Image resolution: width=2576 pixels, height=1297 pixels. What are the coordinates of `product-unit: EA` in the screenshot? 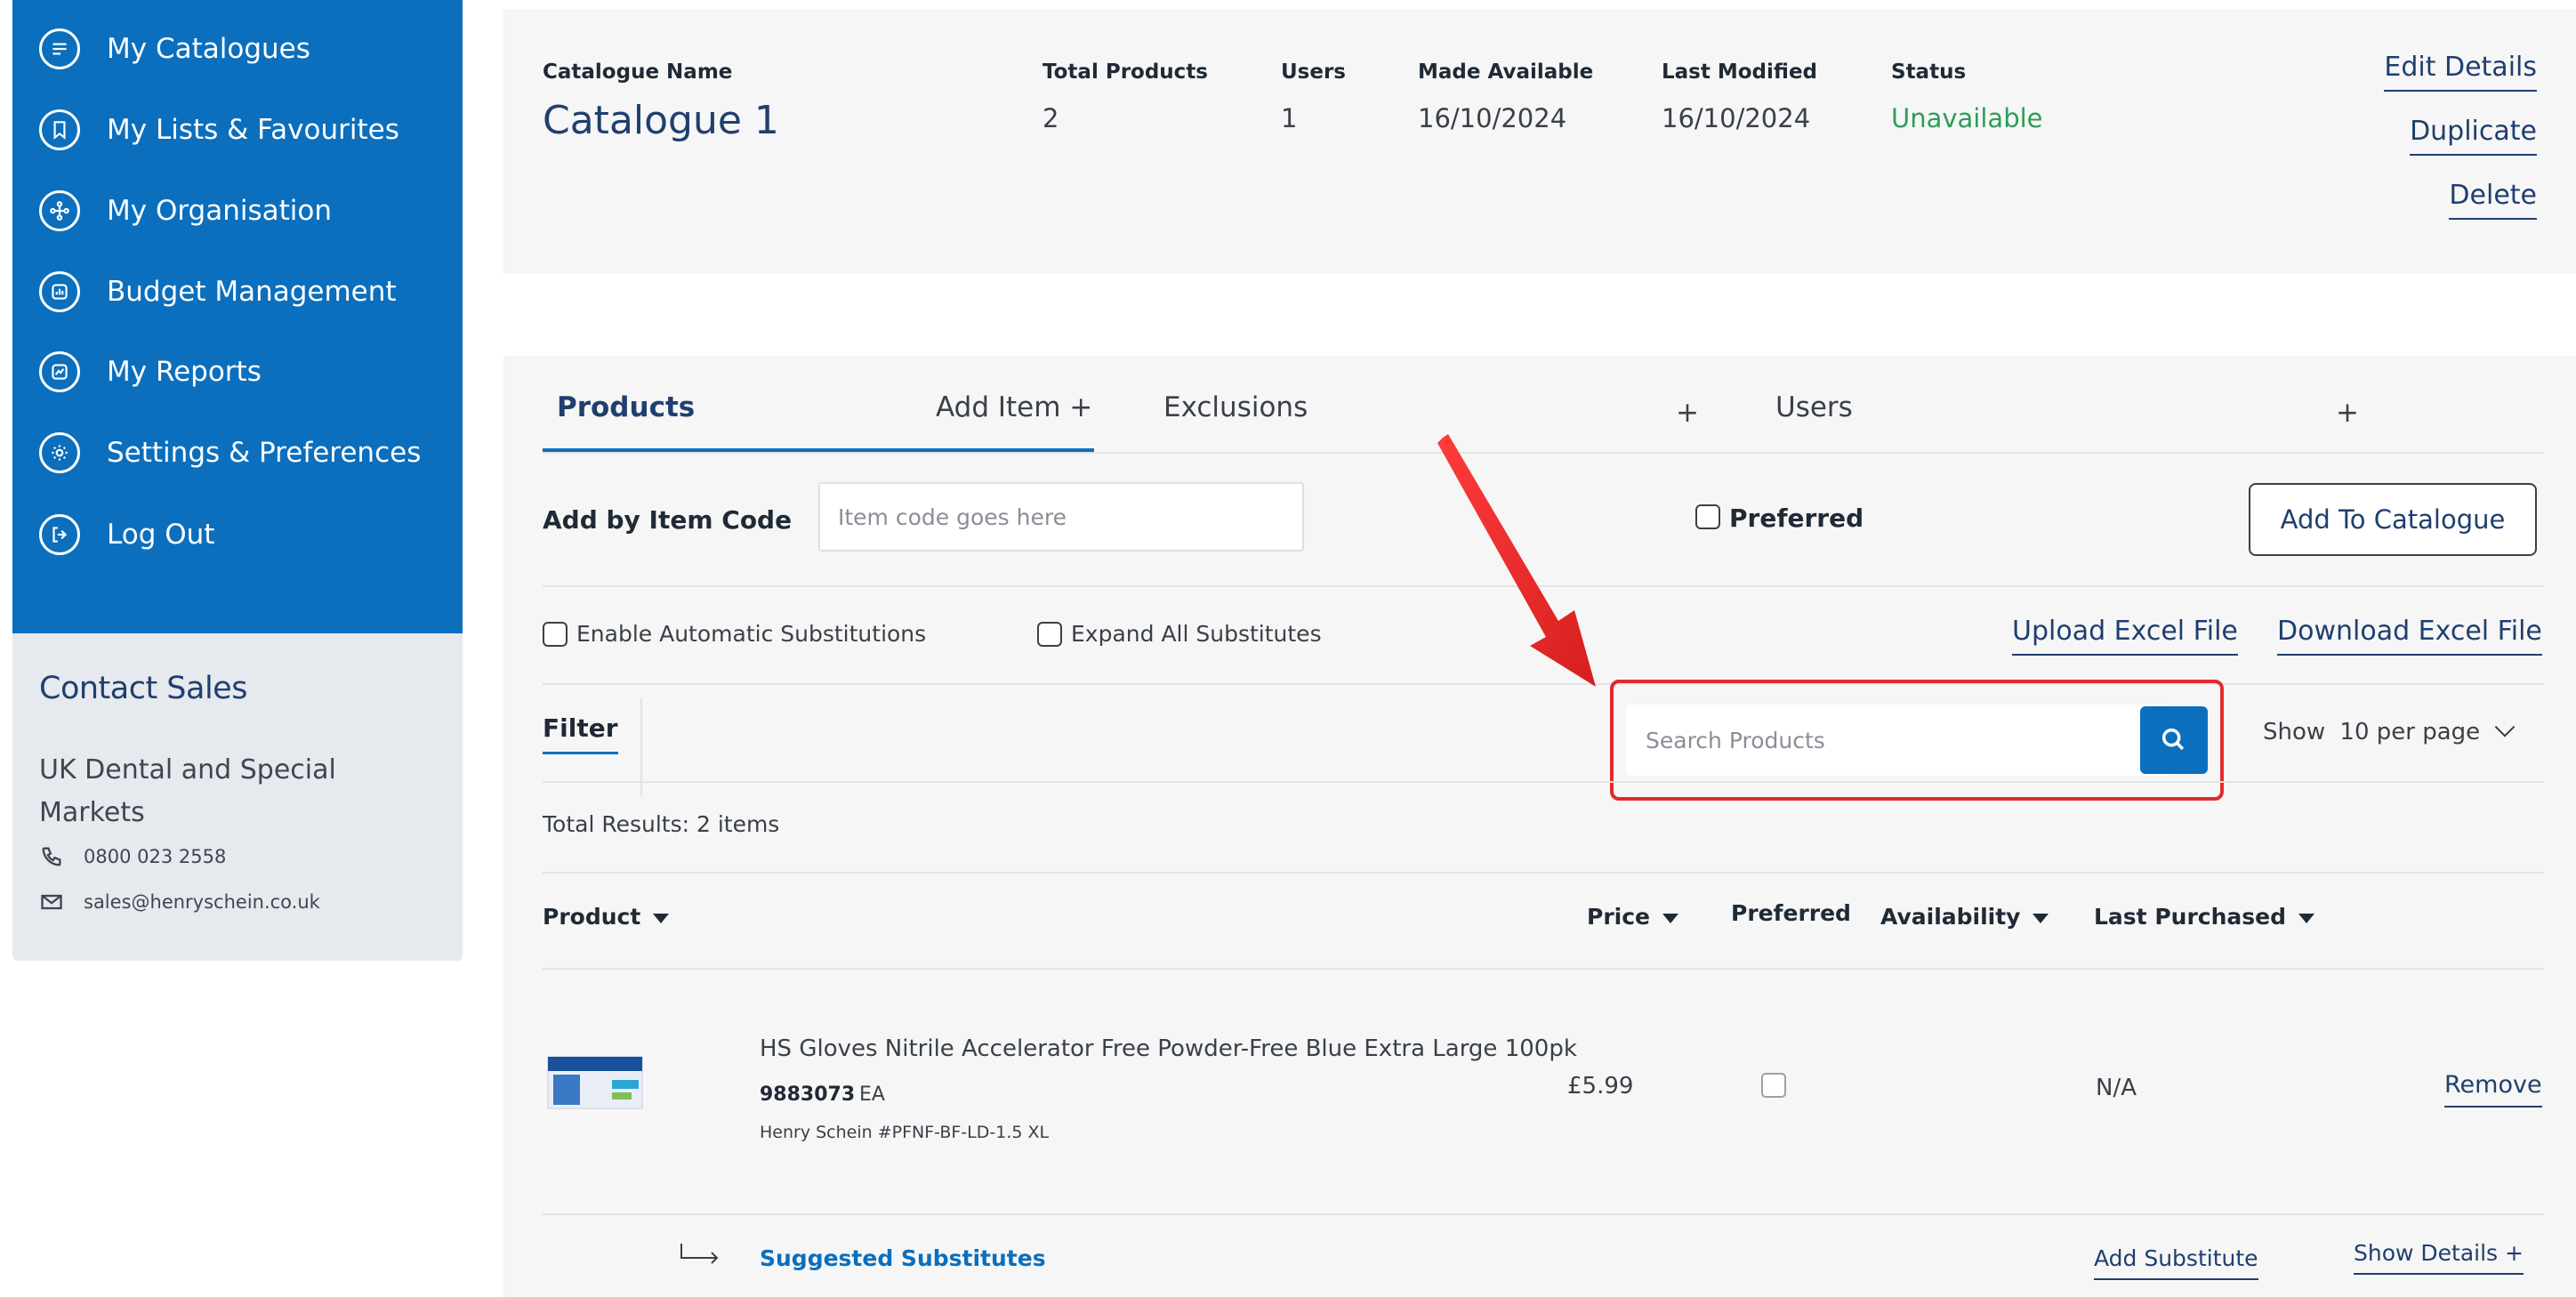 It's located at (872, 1095).